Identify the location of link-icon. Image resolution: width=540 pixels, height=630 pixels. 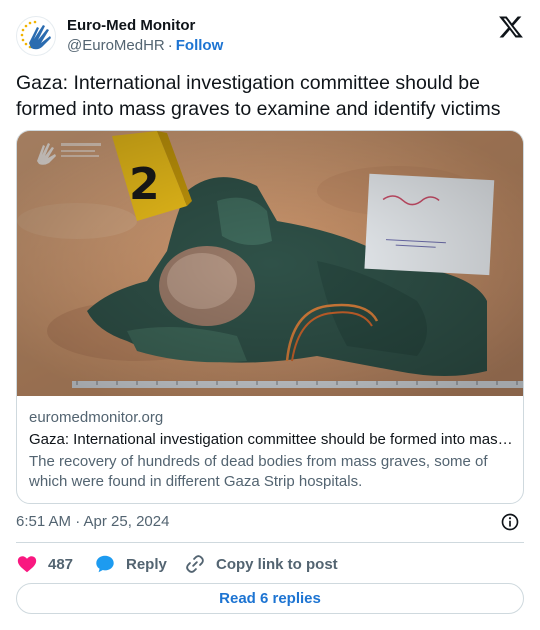
(195, 564).